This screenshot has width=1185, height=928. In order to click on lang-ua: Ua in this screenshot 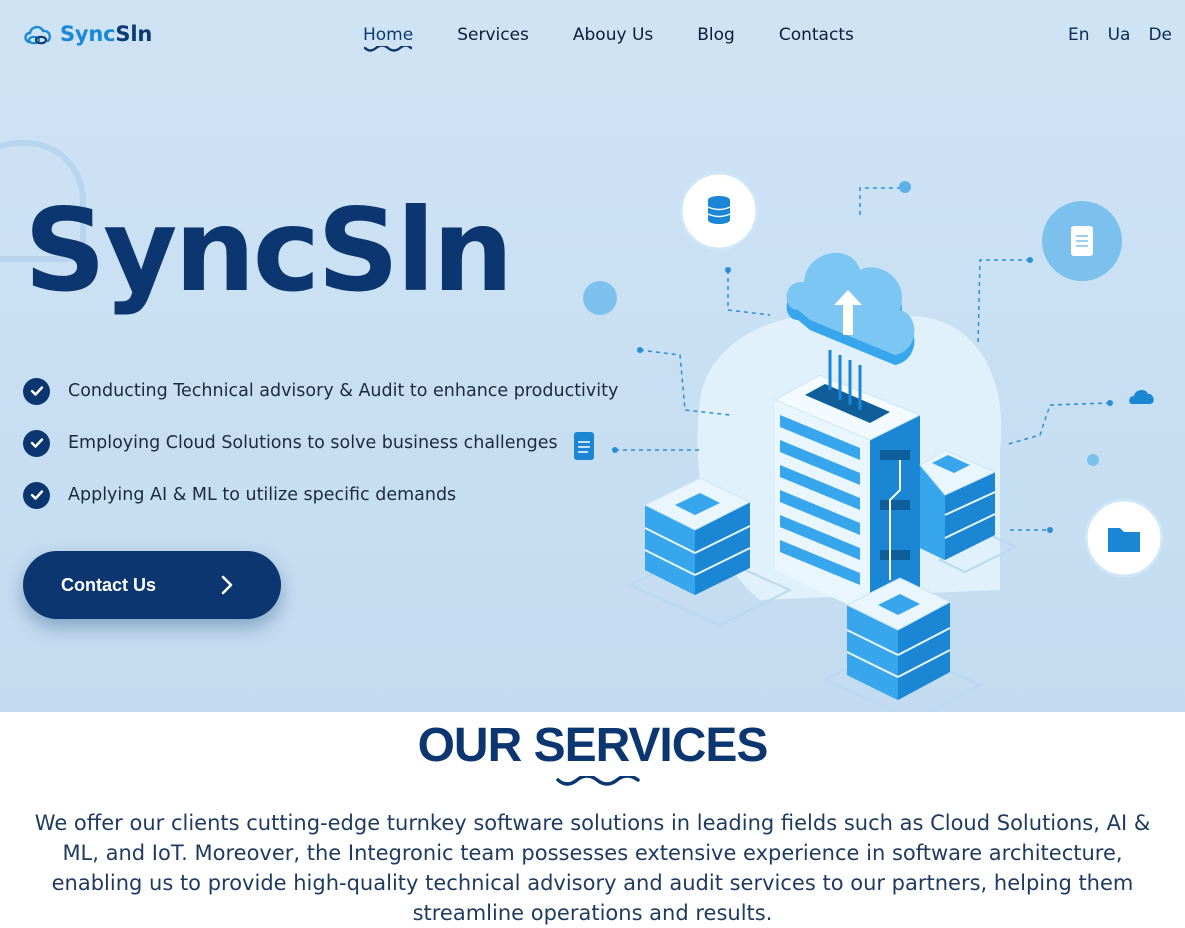, I will do `click(1119, 35)`.